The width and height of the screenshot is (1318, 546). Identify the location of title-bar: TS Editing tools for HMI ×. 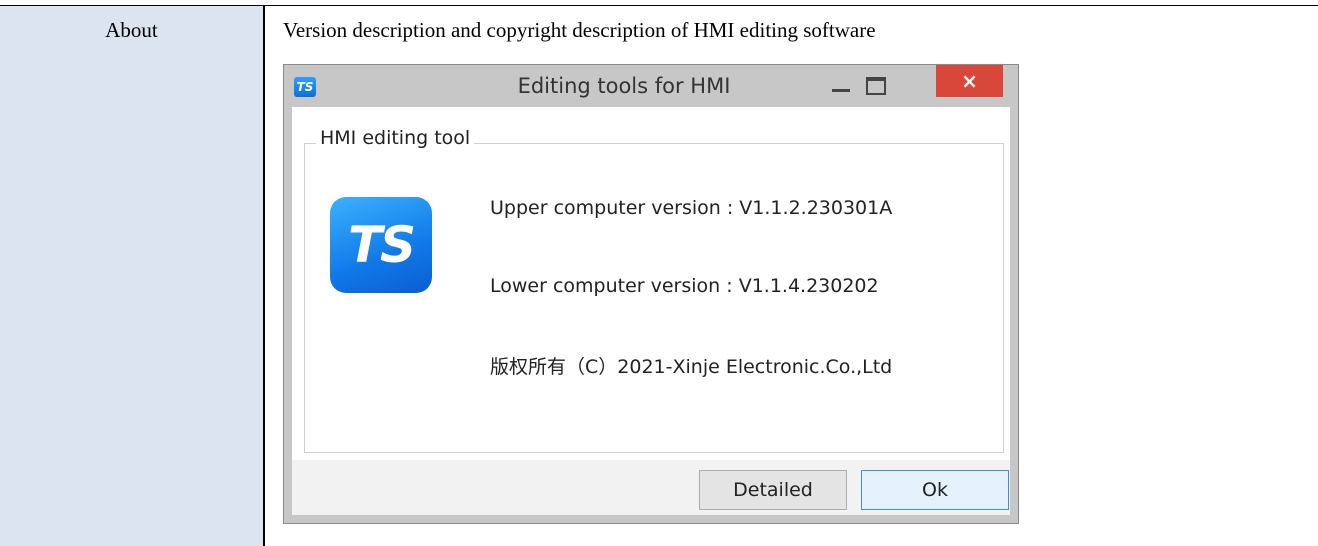
(651, 86).